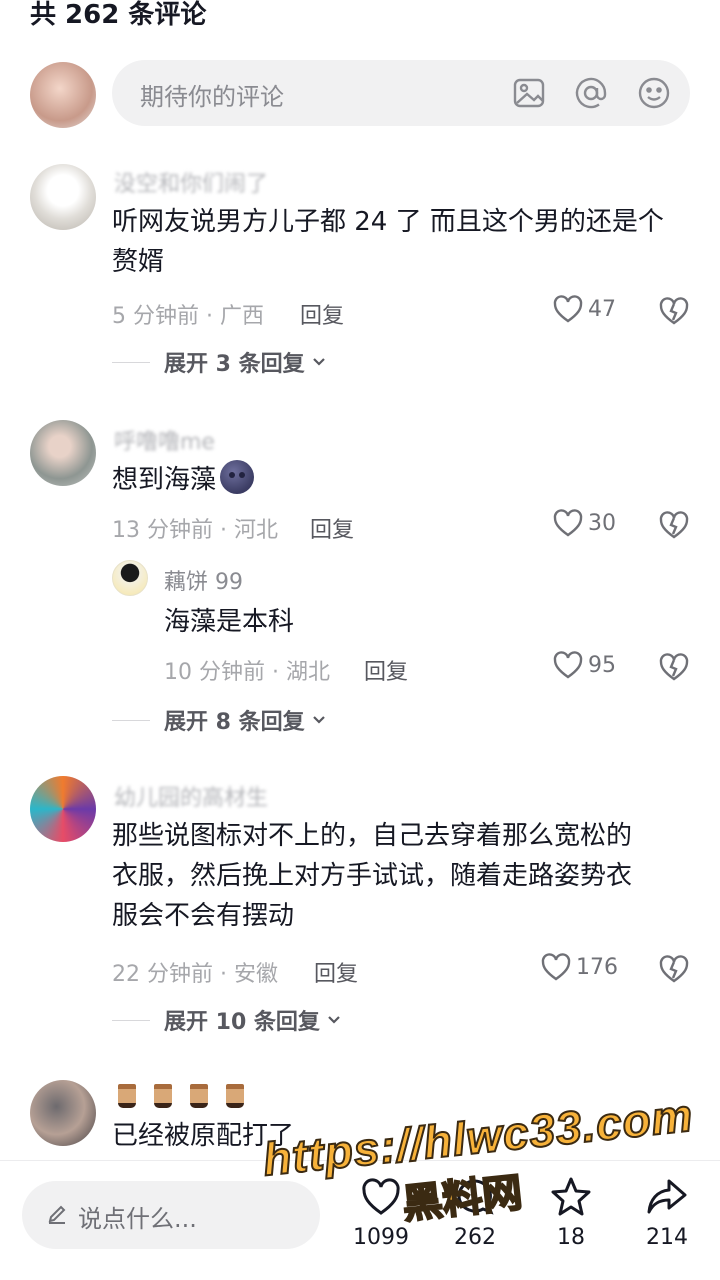 Image resolution: width=720 pixels, height=1280 pixels. Describe the element at coordinates (130, 578) in the screenshot. I see `reply-avatar` at that location.